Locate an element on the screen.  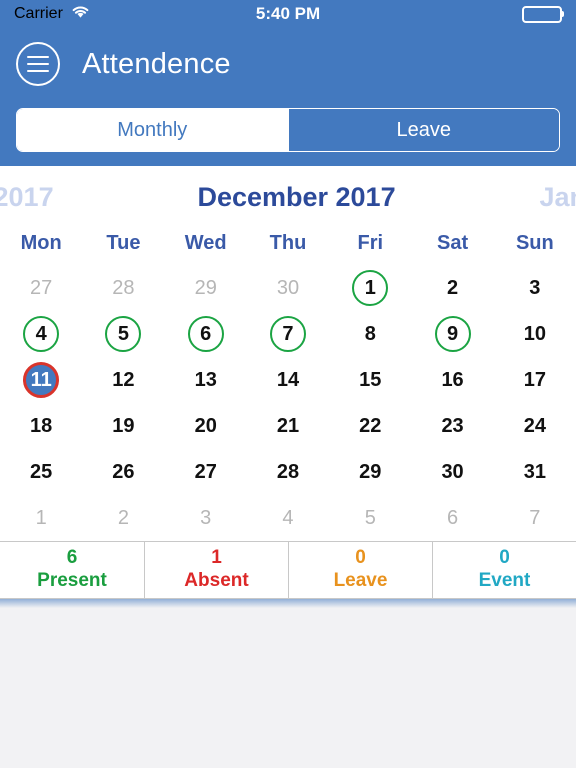
weekday-mon: Mon is located at coordinates (41, 243).